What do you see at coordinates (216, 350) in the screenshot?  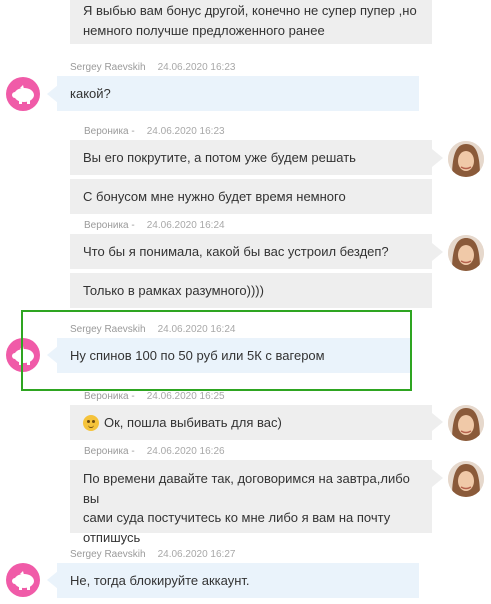 I see `highlight-box` at bounding box center [216, 350].